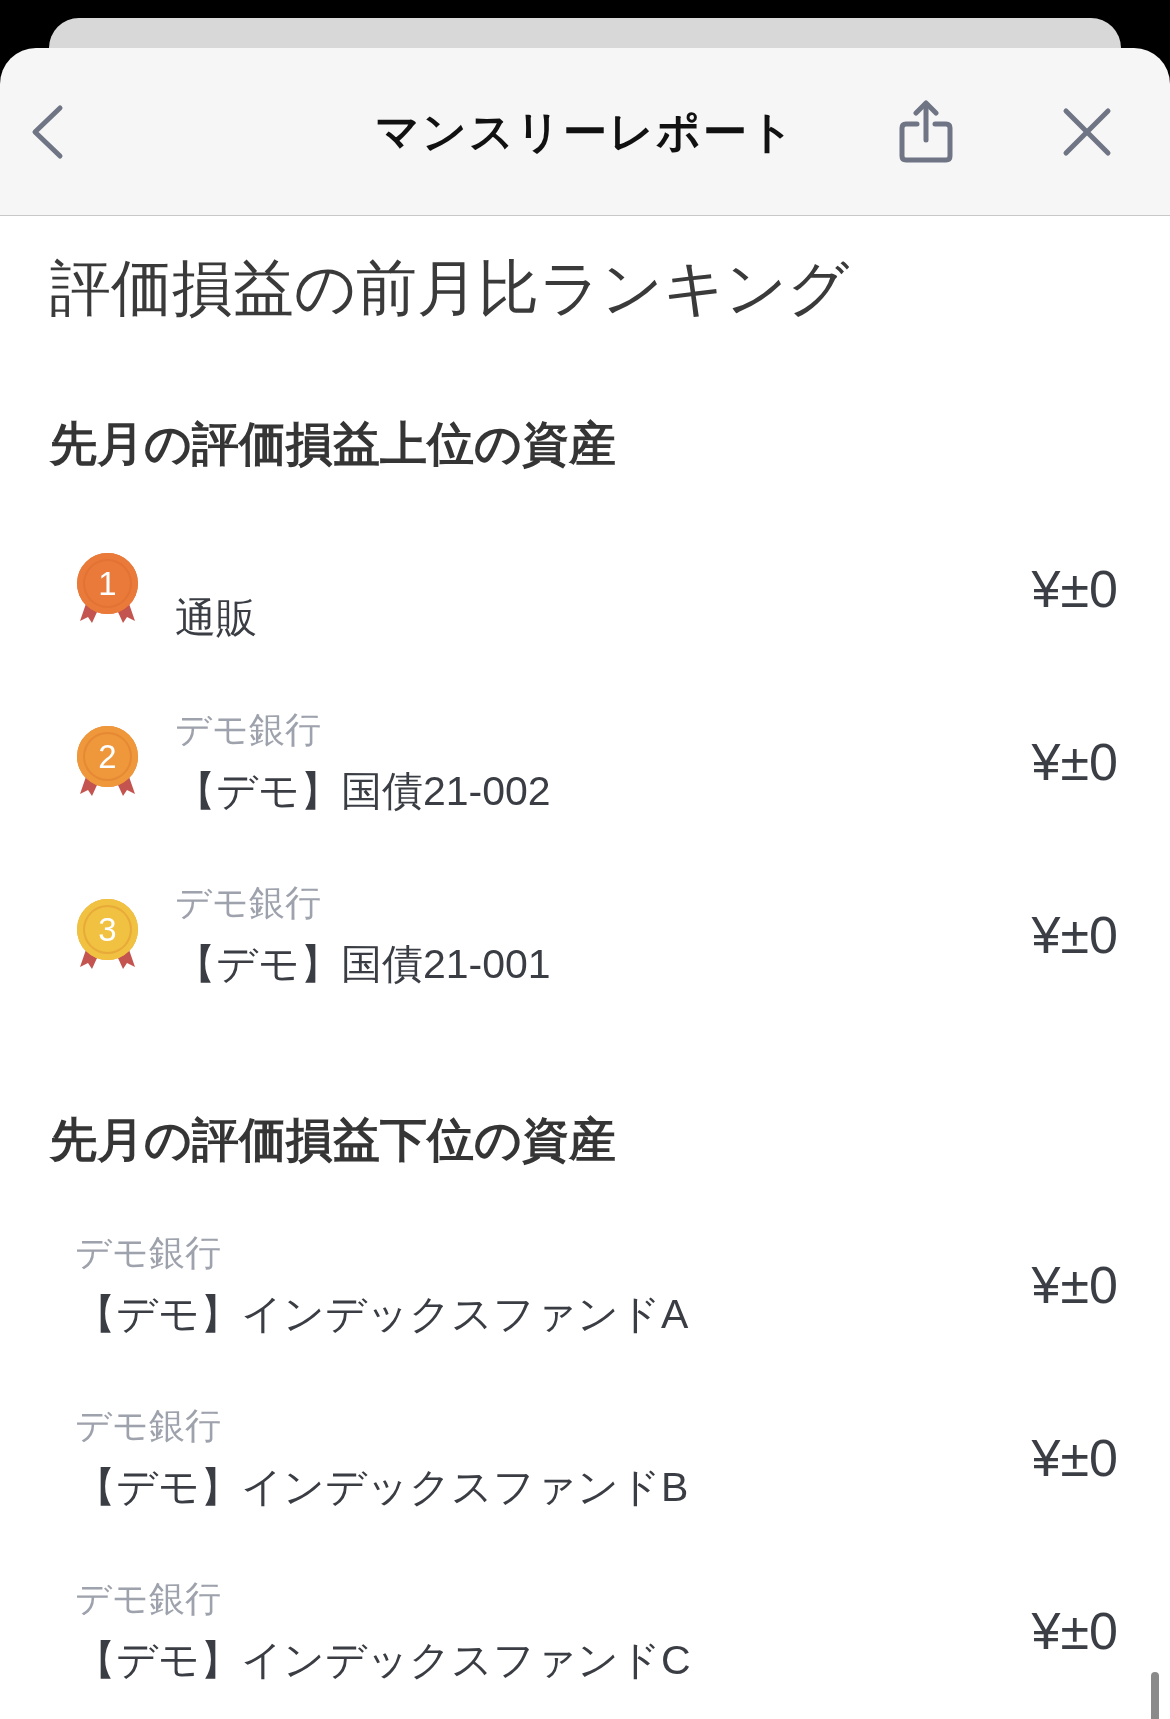  I want to click on close-icon, so click(1087, 131).